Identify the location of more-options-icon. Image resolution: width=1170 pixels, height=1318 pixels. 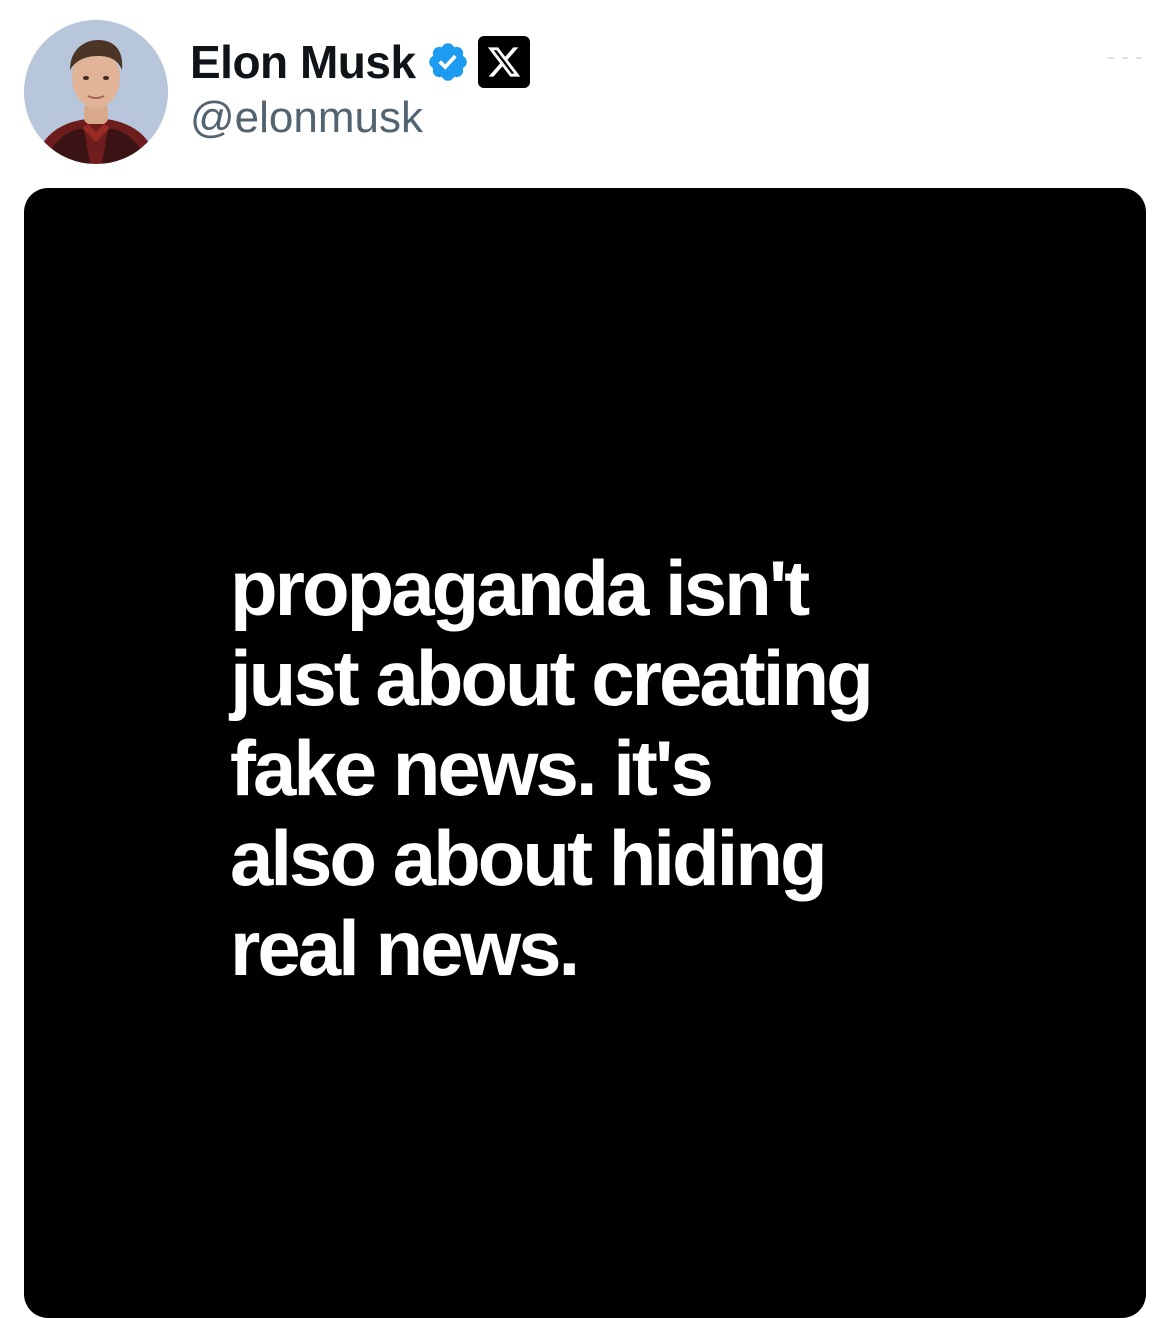
(1125, 58).